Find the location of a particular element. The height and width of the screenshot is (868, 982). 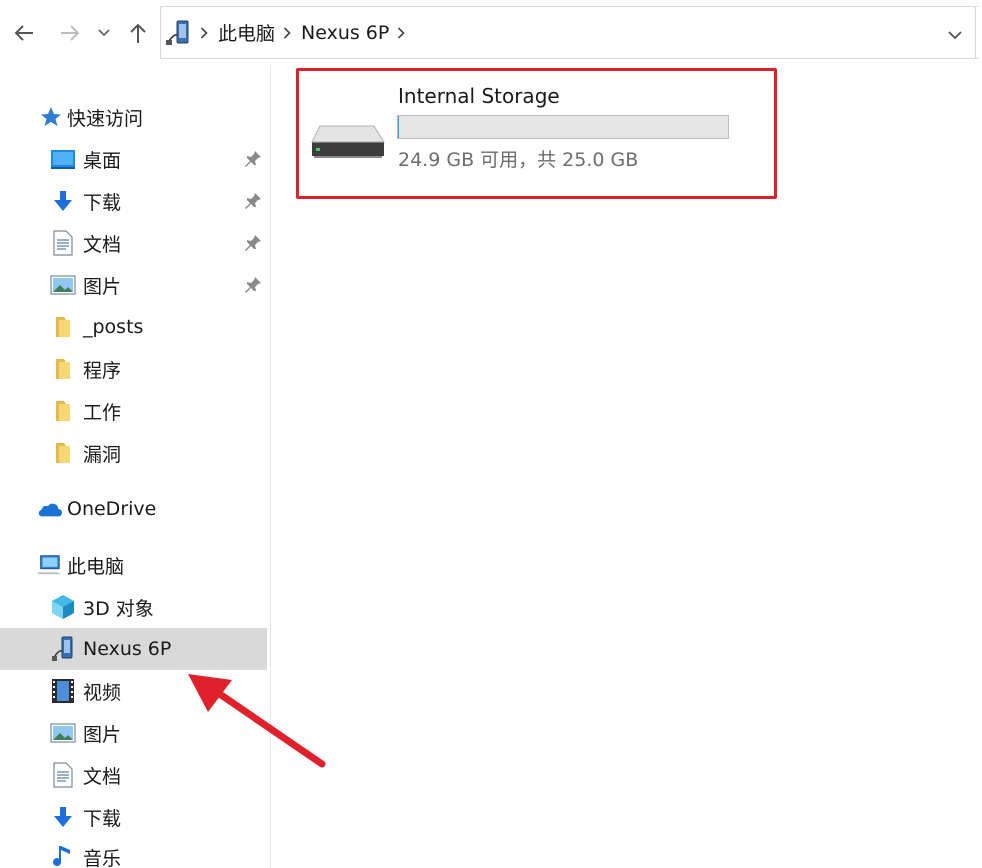

sidebar-item-3d-objects: 3D 对象 is located at coordinates (133, 607).